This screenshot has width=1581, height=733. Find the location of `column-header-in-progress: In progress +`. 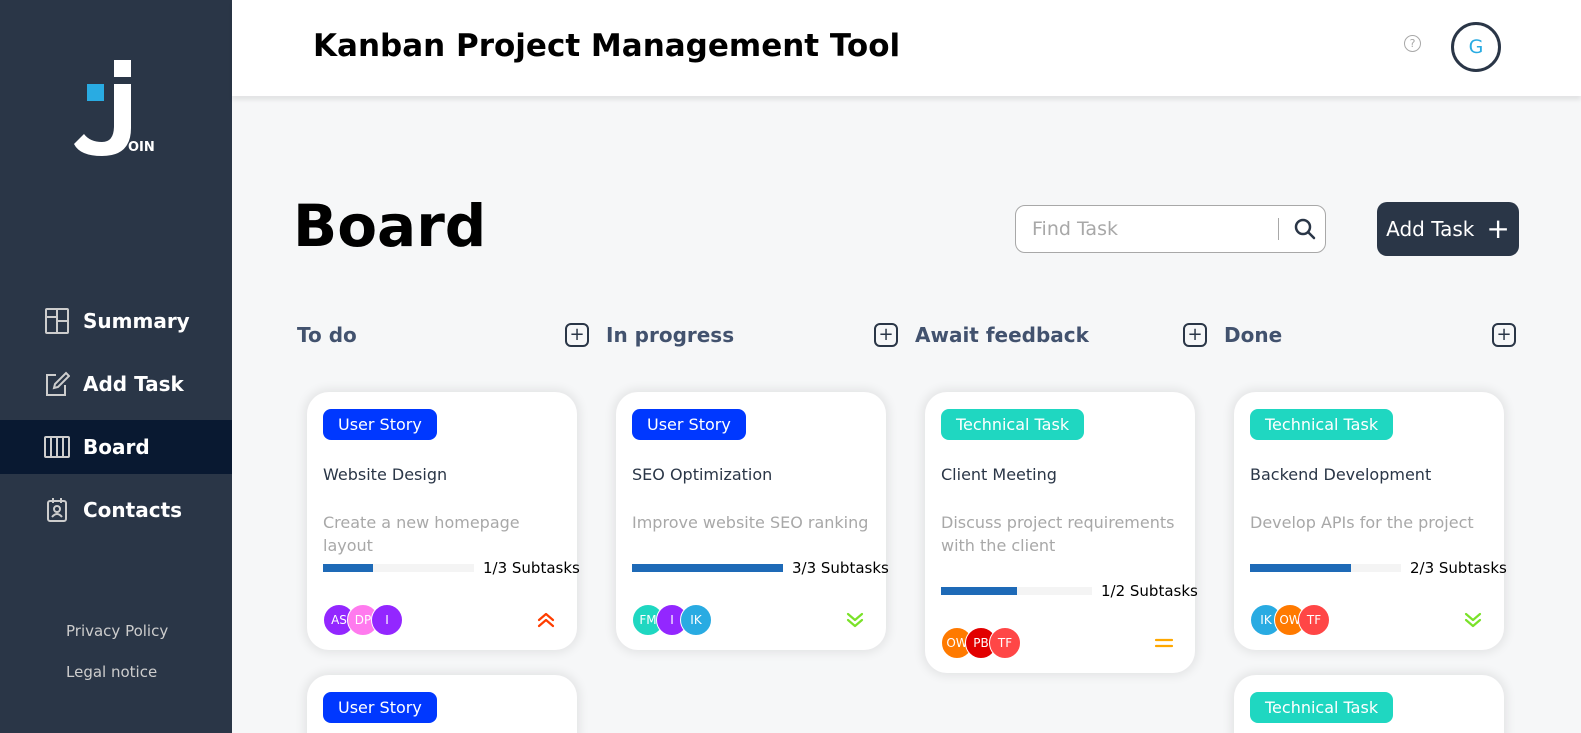

column-header-in-progress: In progress + is located at coordinates (752, 335).